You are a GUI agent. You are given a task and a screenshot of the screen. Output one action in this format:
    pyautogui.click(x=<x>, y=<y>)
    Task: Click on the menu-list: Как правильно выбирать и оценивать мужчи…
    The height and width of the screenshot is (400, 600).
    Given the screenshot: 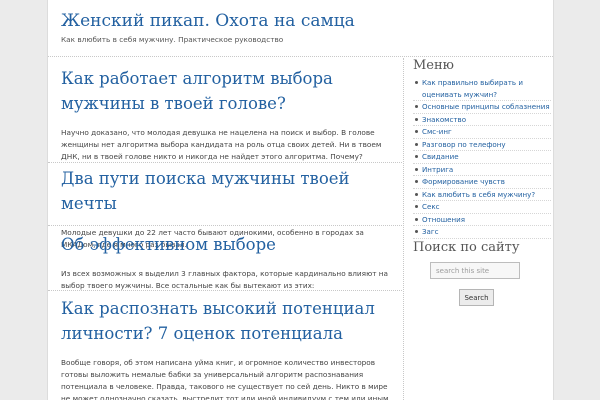 What is the action you would take?
    pyautogui.click(x=482, y=158)
    